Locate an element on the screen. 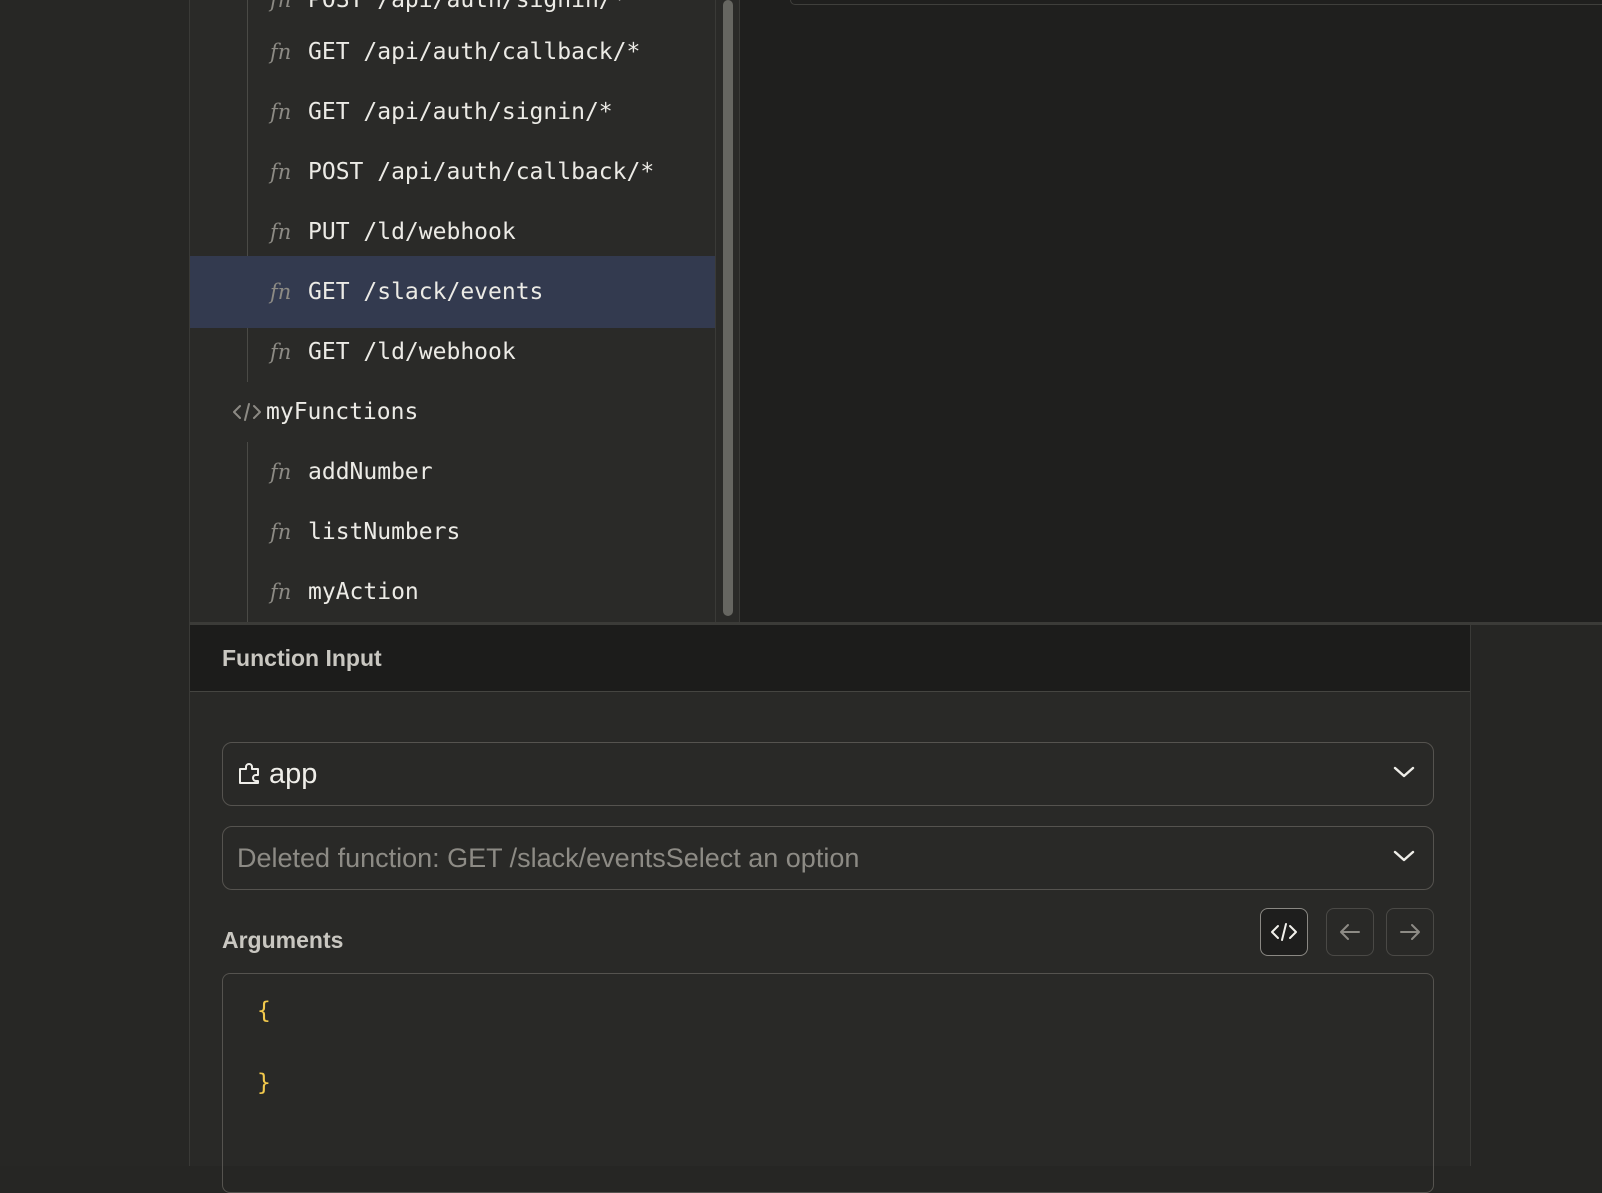 The width and height of the screenshot is (1602, 1193). tree-item-get-slack-events: fn GET /slack/events is located at coordinates (453, 292).